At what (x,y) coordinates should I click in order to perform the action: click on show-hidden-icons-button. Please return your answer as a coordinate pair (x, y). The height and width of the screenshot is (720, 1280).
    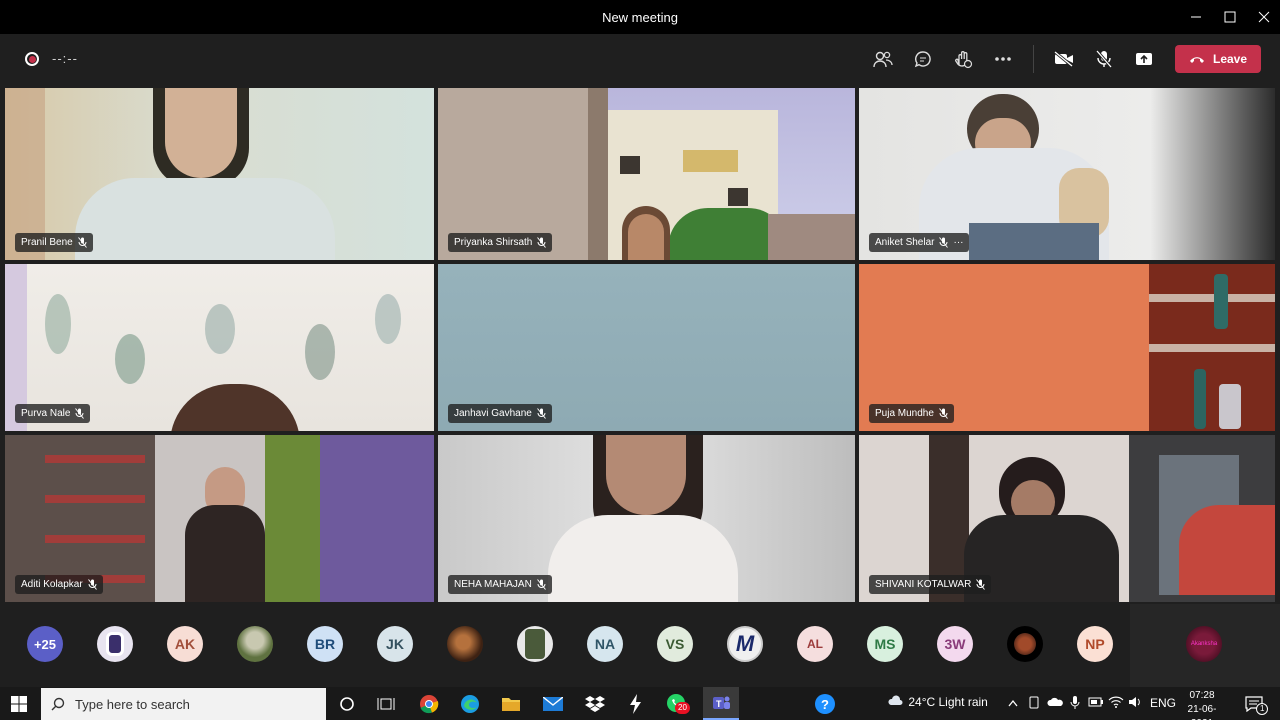
    Looking at the image, I should click on (1013, 703).